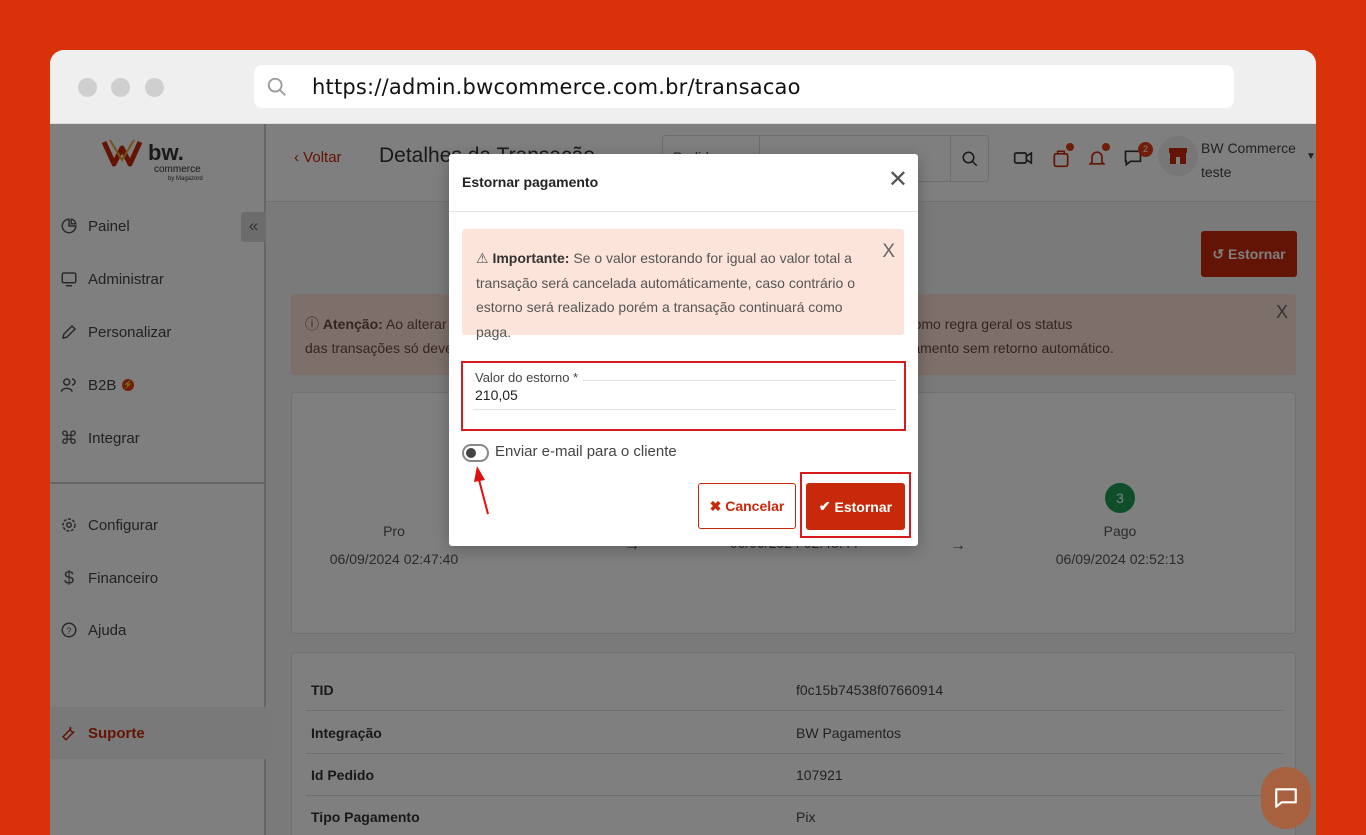 The height and width of the screenshot is (835, 1366). Describe the element at coordinates (717, 505) in the screenshot. I see `x-icon: ✖` at that location.